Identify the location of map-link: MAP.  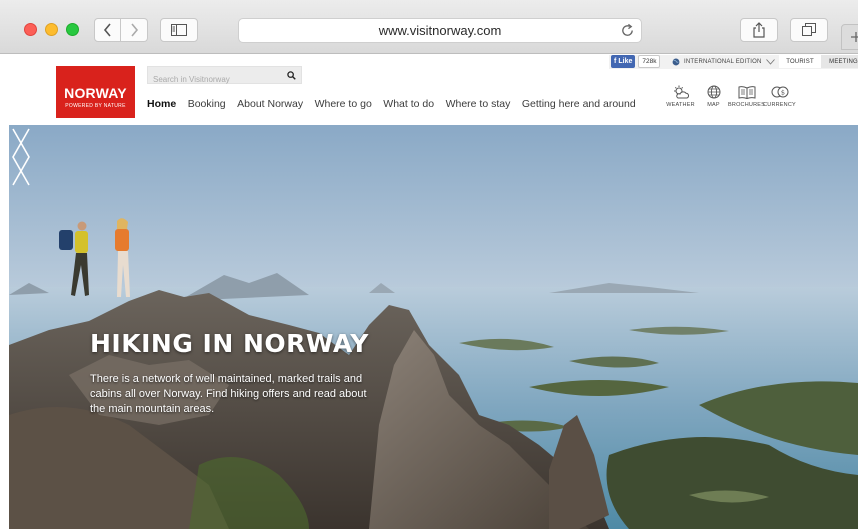
(713, 96).